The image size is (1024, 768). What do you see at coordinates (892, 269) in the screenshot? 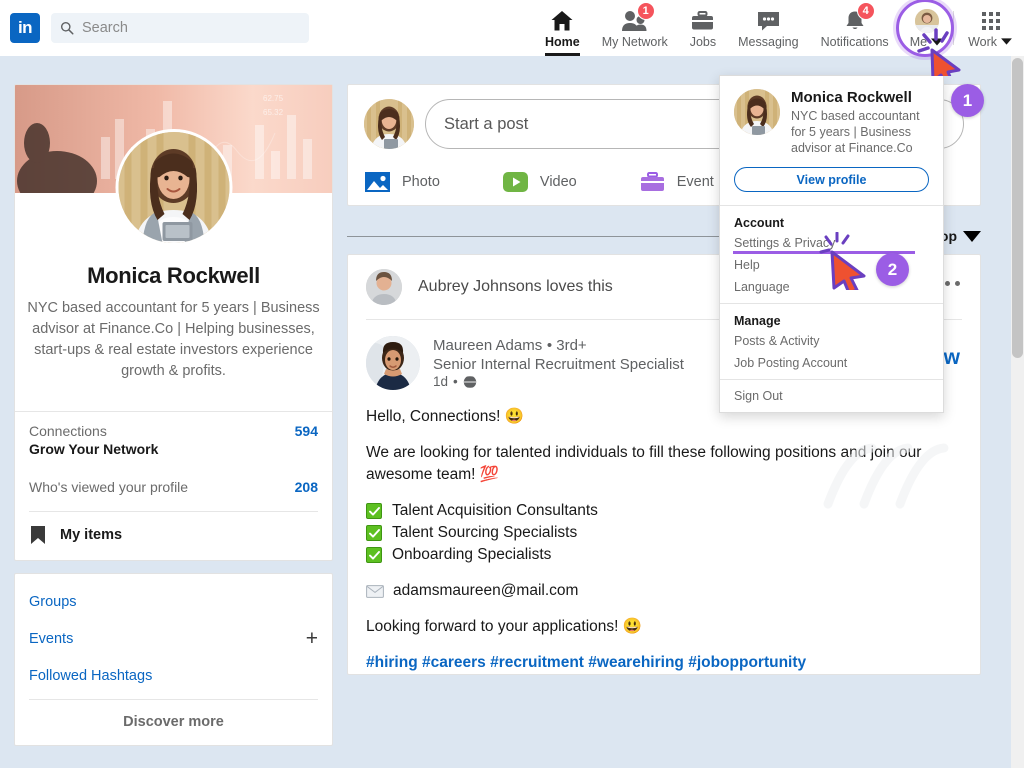
I see `annotation-badge-2: 2` at bounding box center [892, 269].